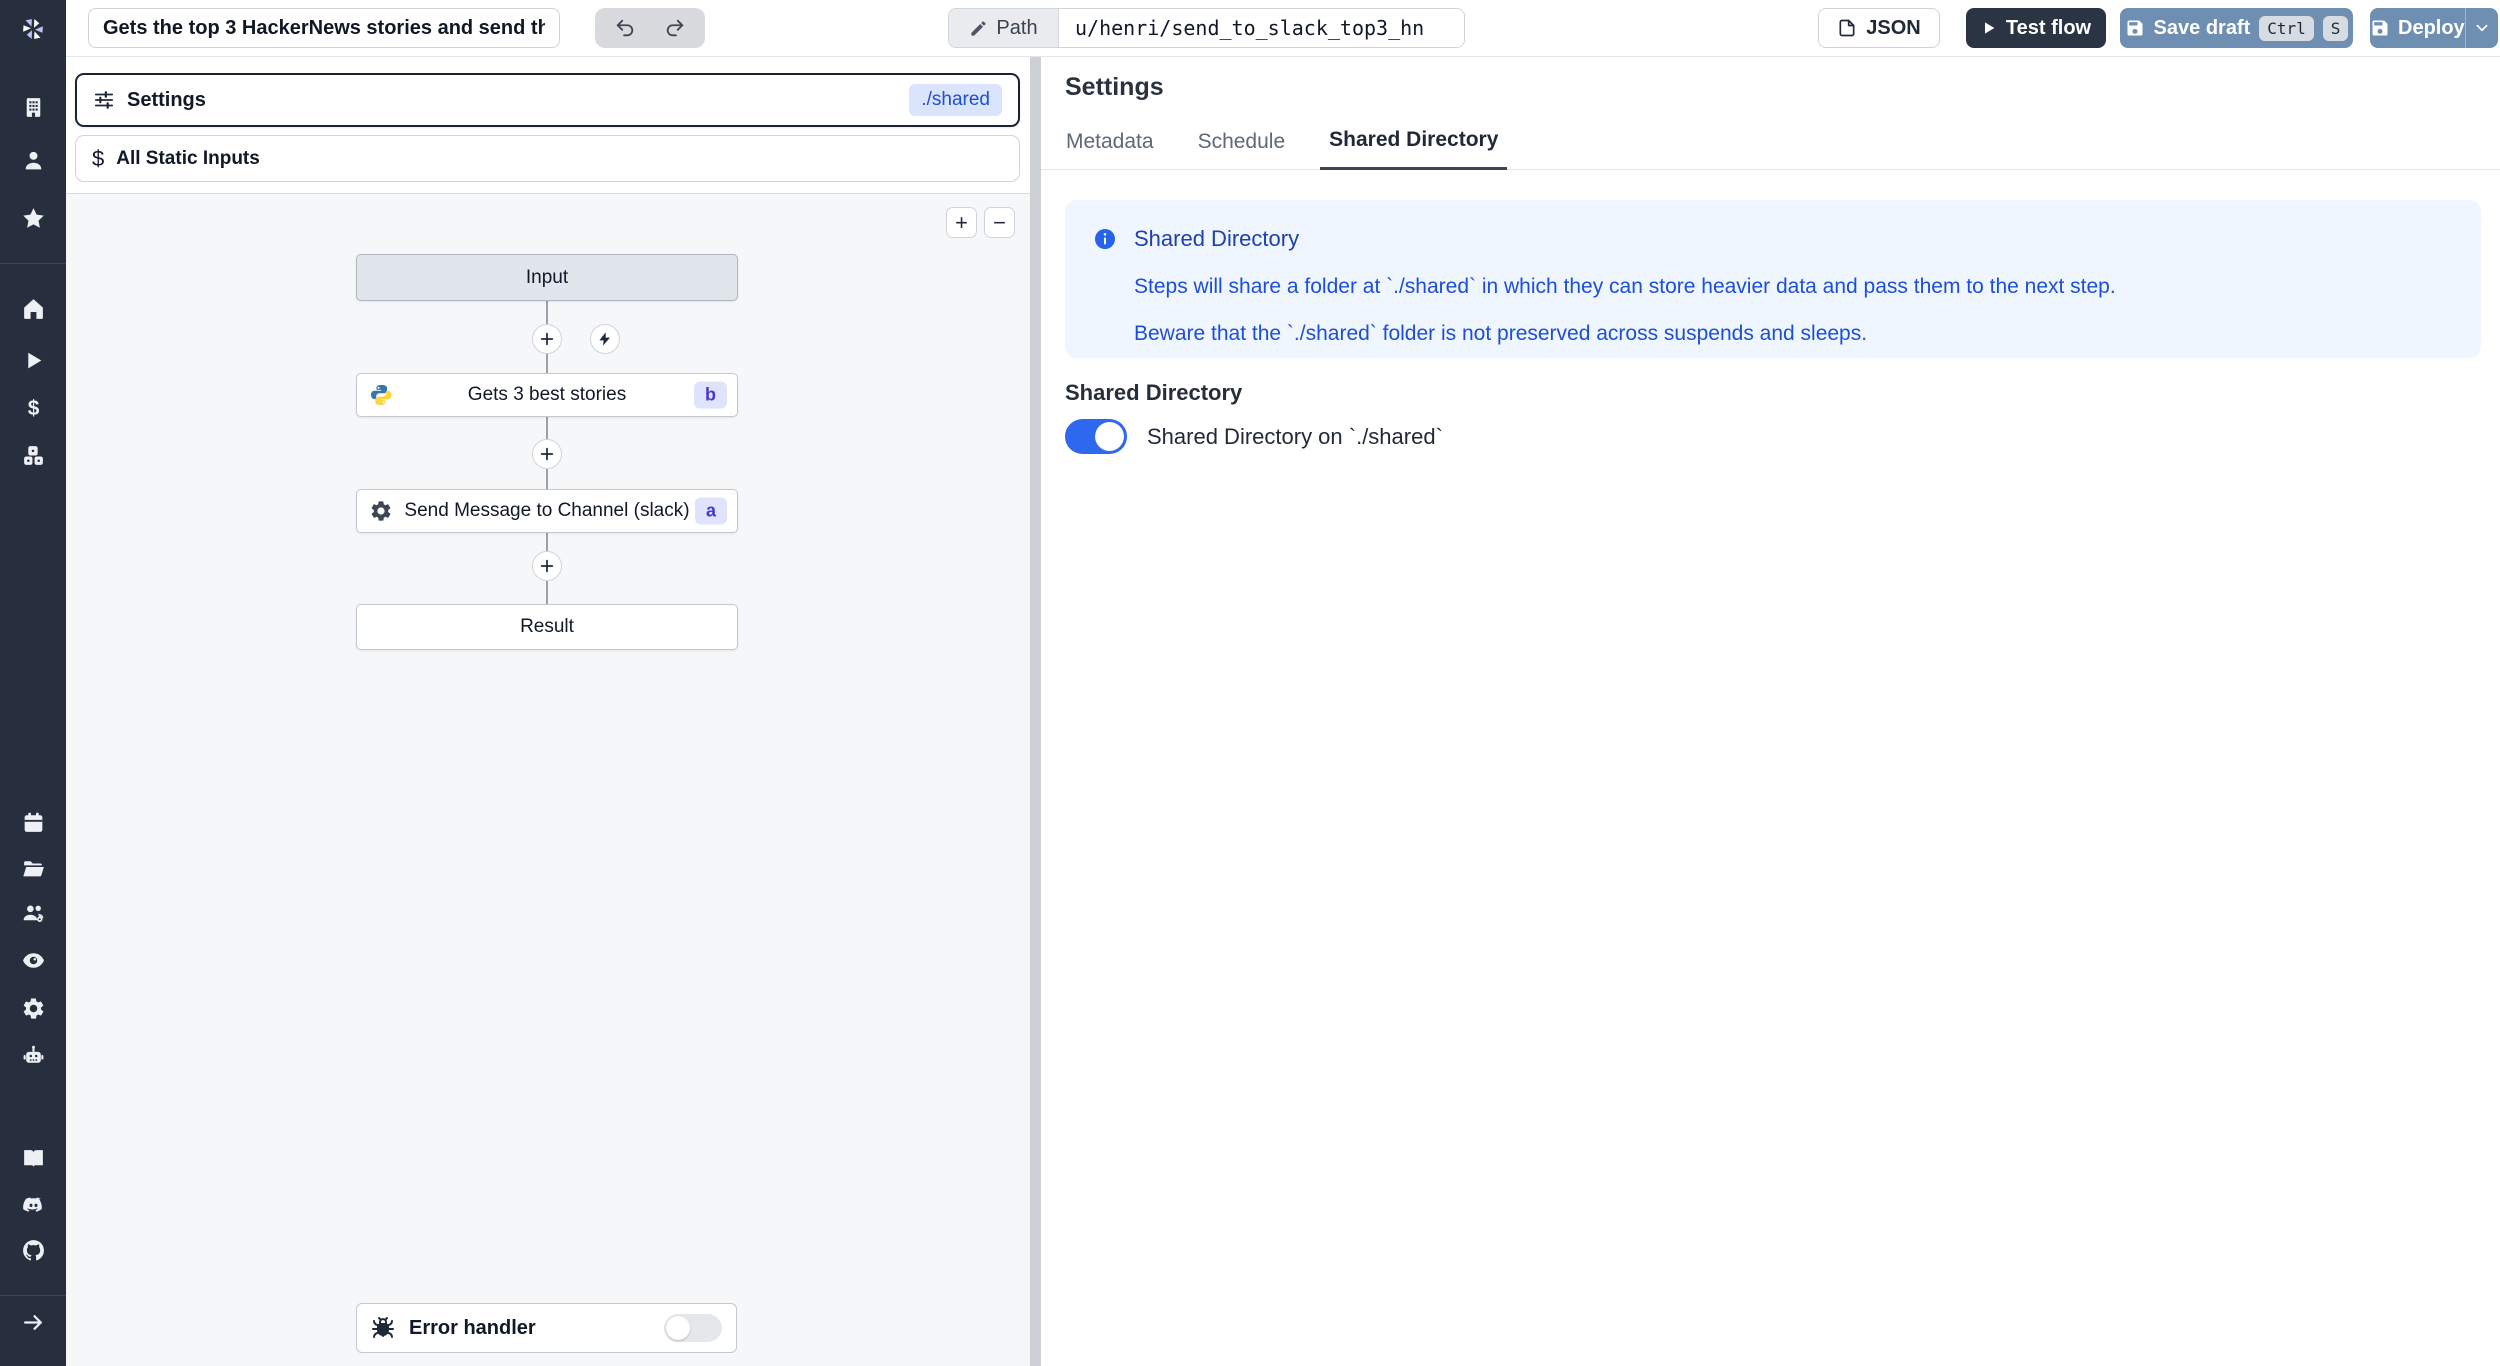 This screenshot has width=2500, height=1366. I want to click on step-node-a-label: Send Message to Channel (slack), so click(547, 510).